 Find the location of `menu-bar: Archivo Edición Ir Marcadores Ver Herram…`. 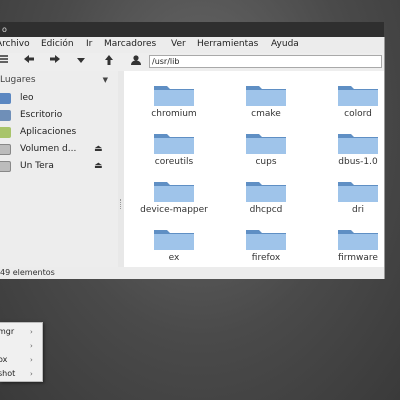

menu-bar: Archivo Edición Ir Marcadores Ver Herram… is located at coordinates (192, 45).